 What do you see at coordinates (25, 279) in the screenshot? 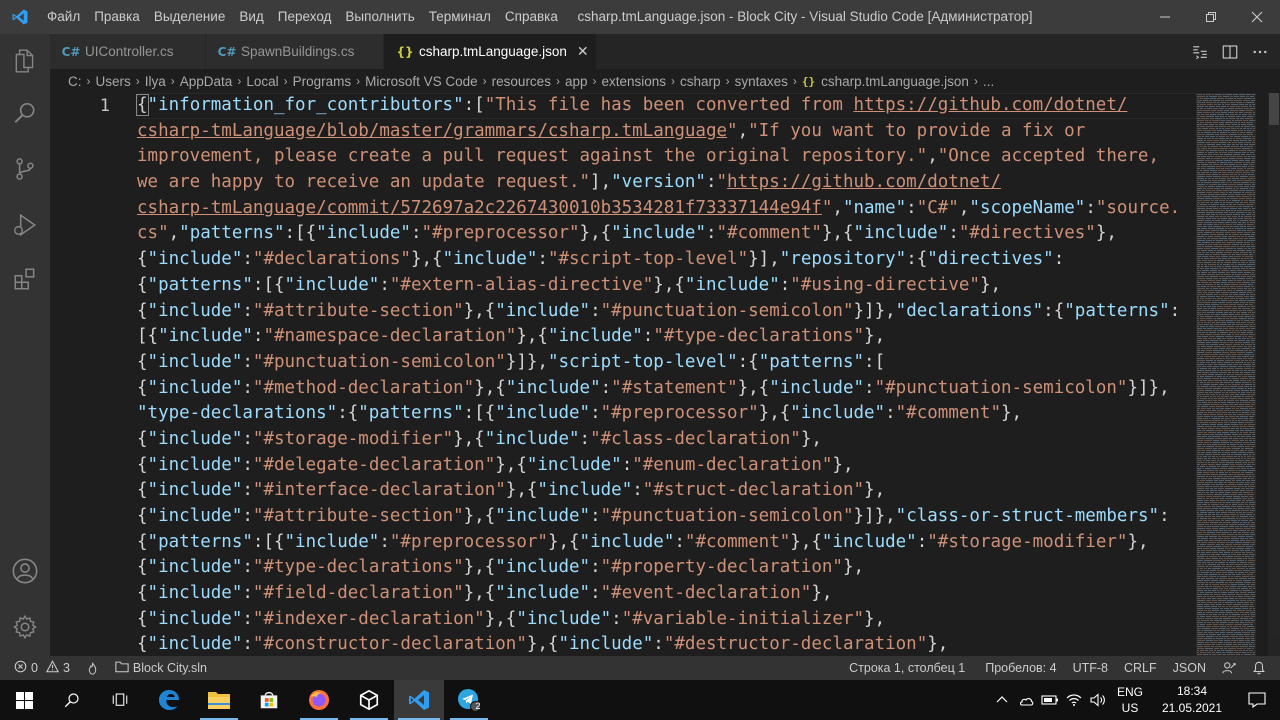
I see `extensions-icon` at bounding box center [25, 279].